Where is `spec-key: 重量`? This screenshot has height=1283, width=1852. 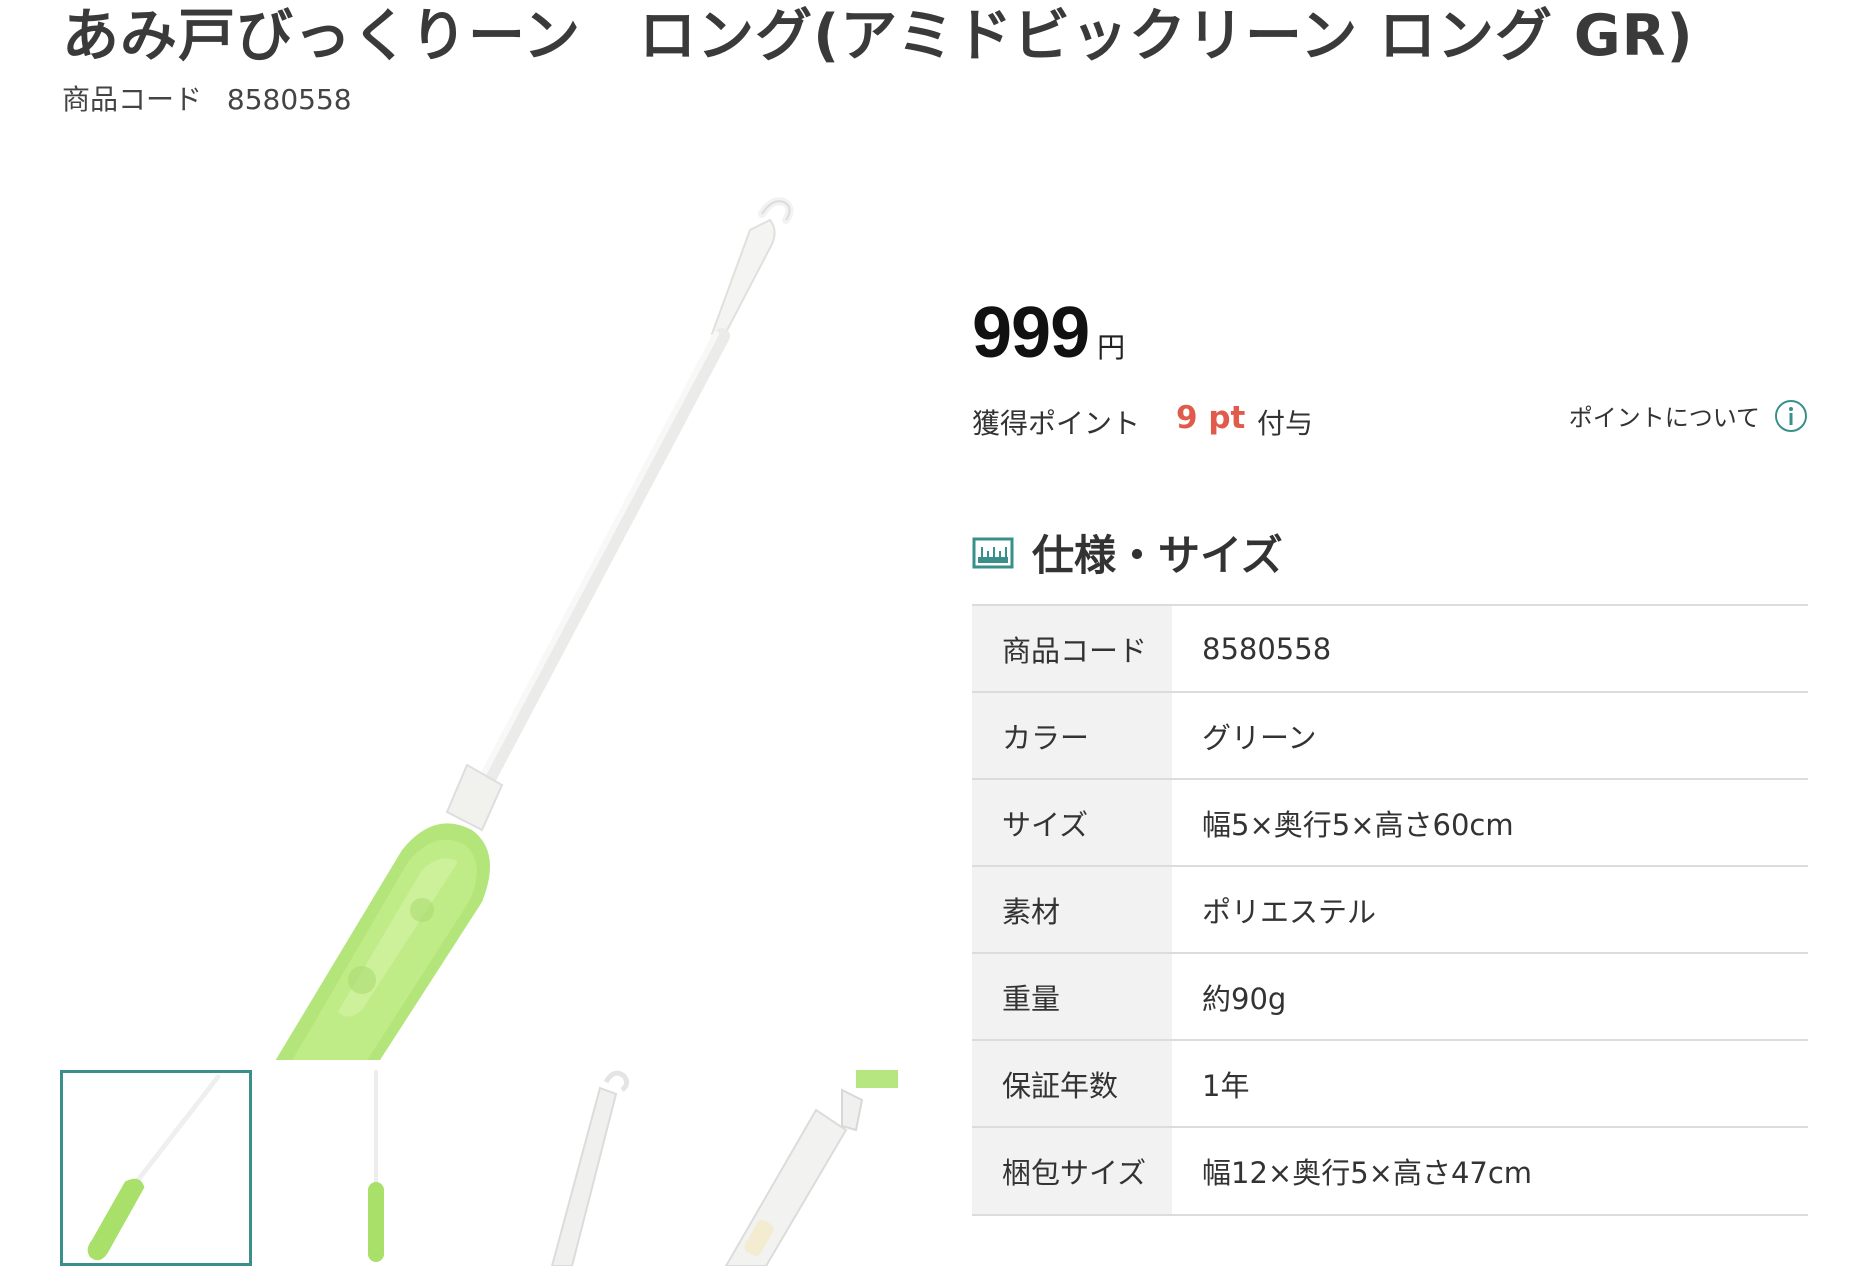 spec-key: 重量 is located at coordinates (1072, 996).